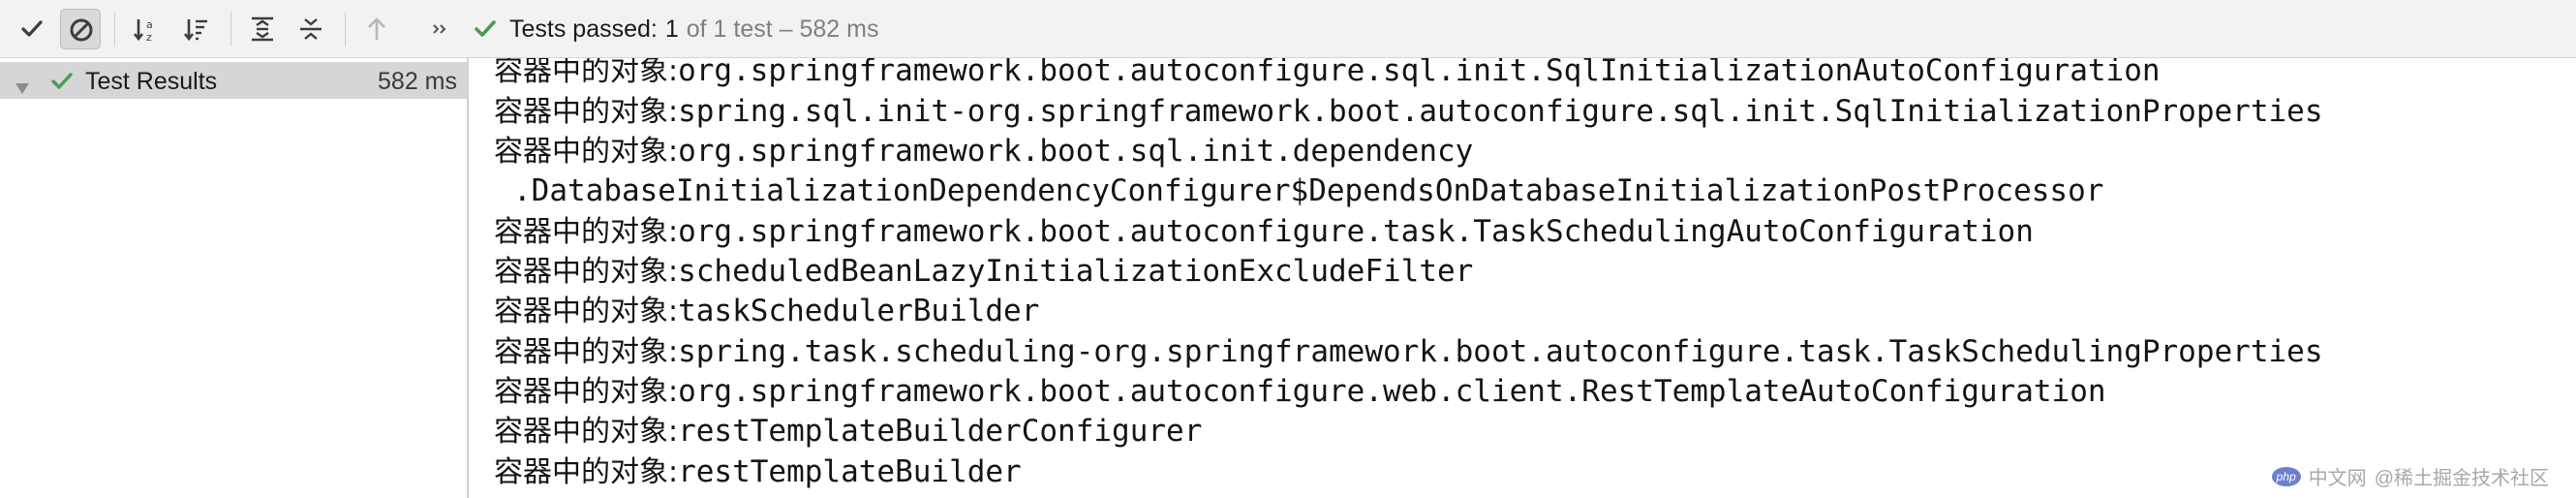 Image resolution: width=2576 pixels, height=498 pixels. I want to click on svg-text: z, so click(149, 37).